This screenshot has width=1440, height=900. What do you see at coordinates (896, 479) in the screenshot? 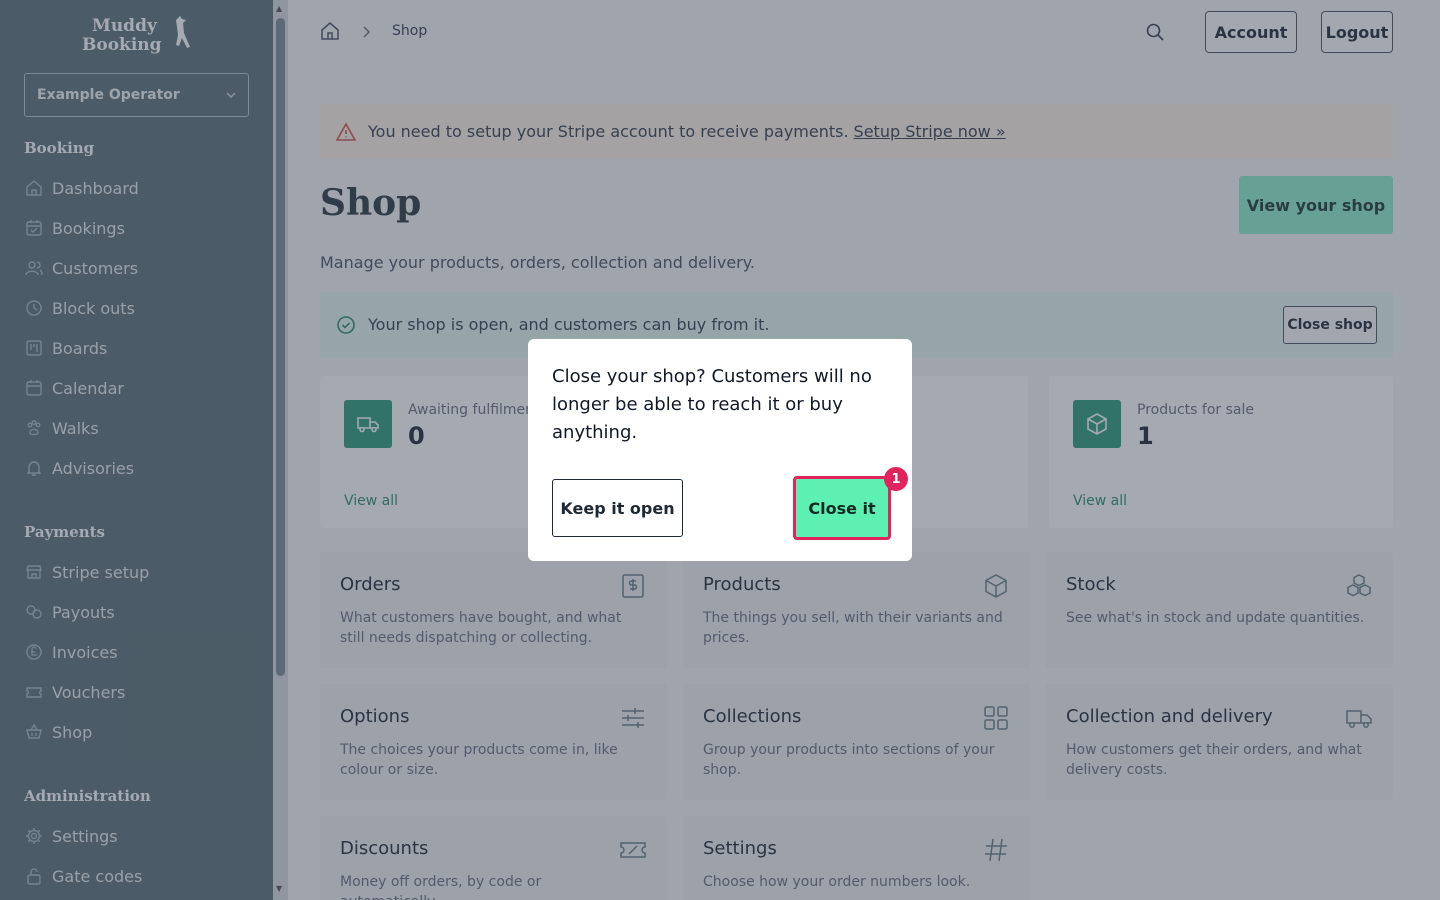
I see `step-badge: 1` at bounding box center [896, 479].